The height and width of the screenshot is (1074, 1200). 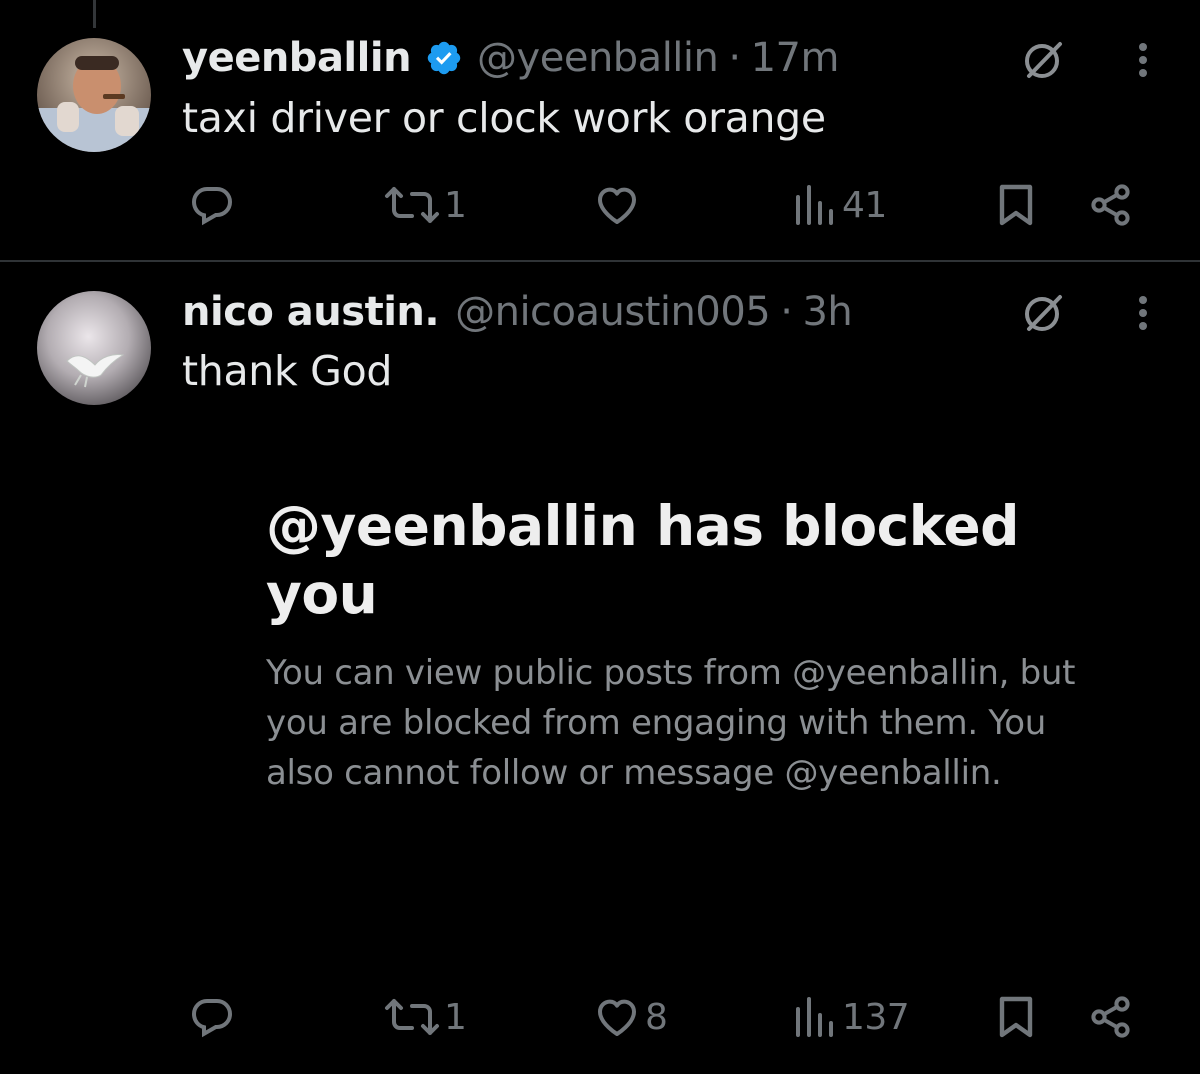 What do you see at coordinates (297, 58) in the screenshot?
I see `display-name: yeenballin` at bounding box center [297, 58].